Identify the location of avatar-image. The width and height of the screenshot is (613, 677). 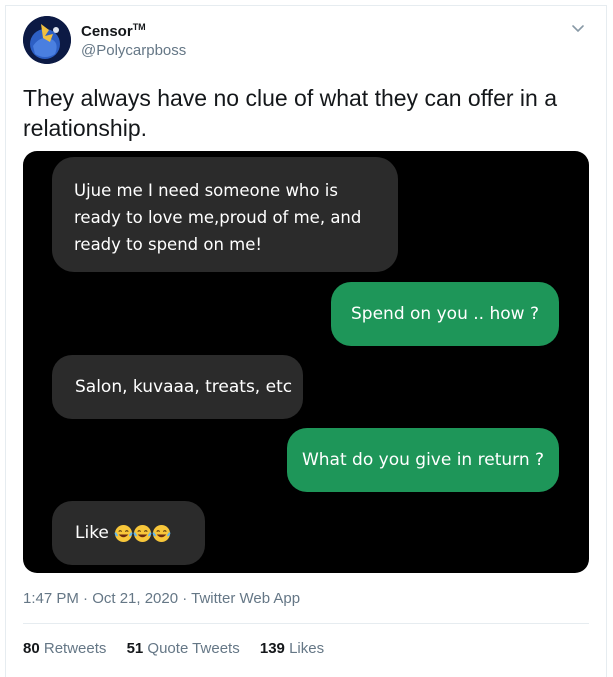
(47, 40).